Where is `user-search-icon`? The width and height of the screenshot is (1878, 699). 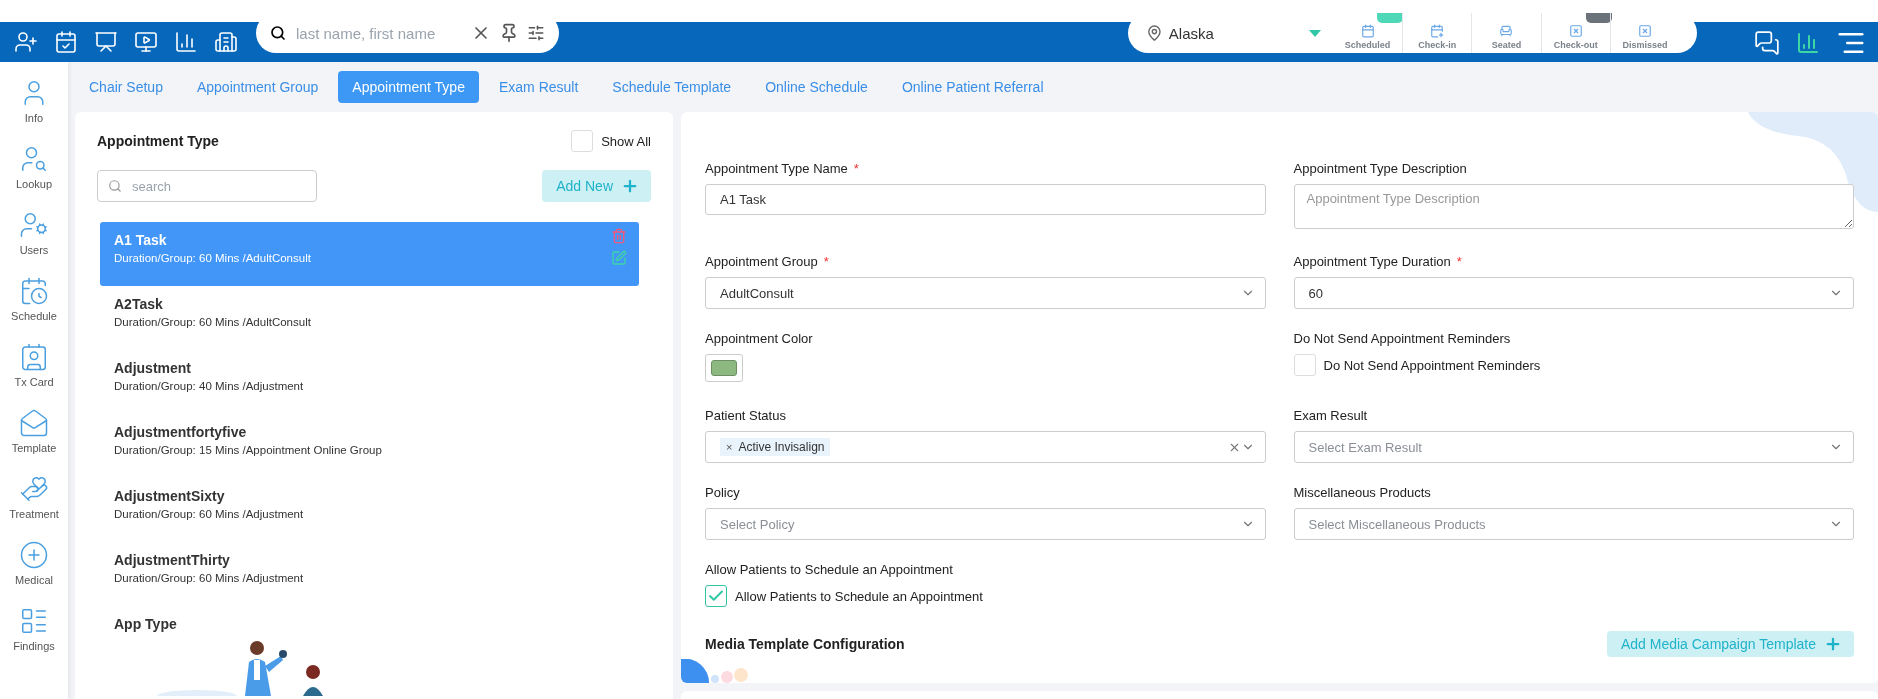
user-search-icon is located at coordinates (34, 159).